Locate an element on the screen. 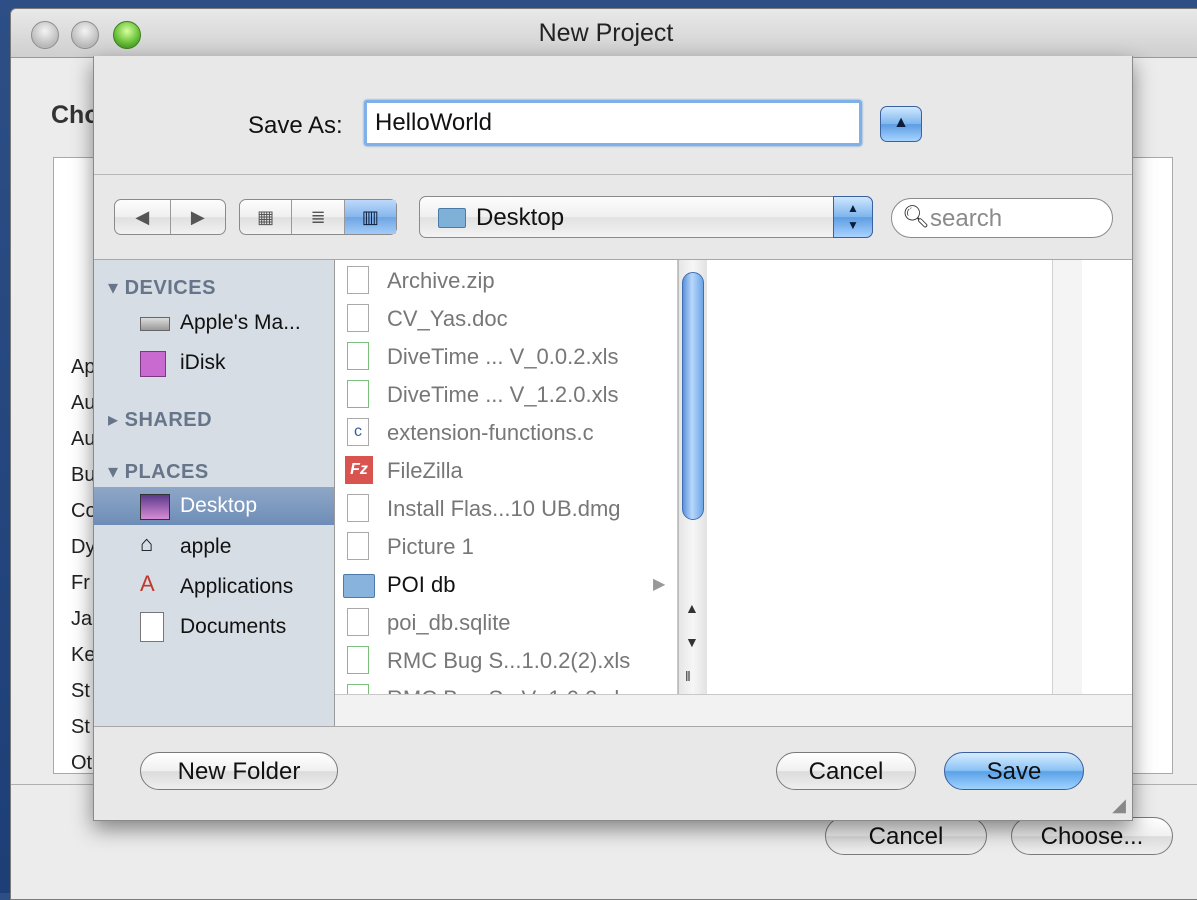 The height and width of the screenshot is (900, 1197). doc-file-icon is located at coordinates (358, 318).